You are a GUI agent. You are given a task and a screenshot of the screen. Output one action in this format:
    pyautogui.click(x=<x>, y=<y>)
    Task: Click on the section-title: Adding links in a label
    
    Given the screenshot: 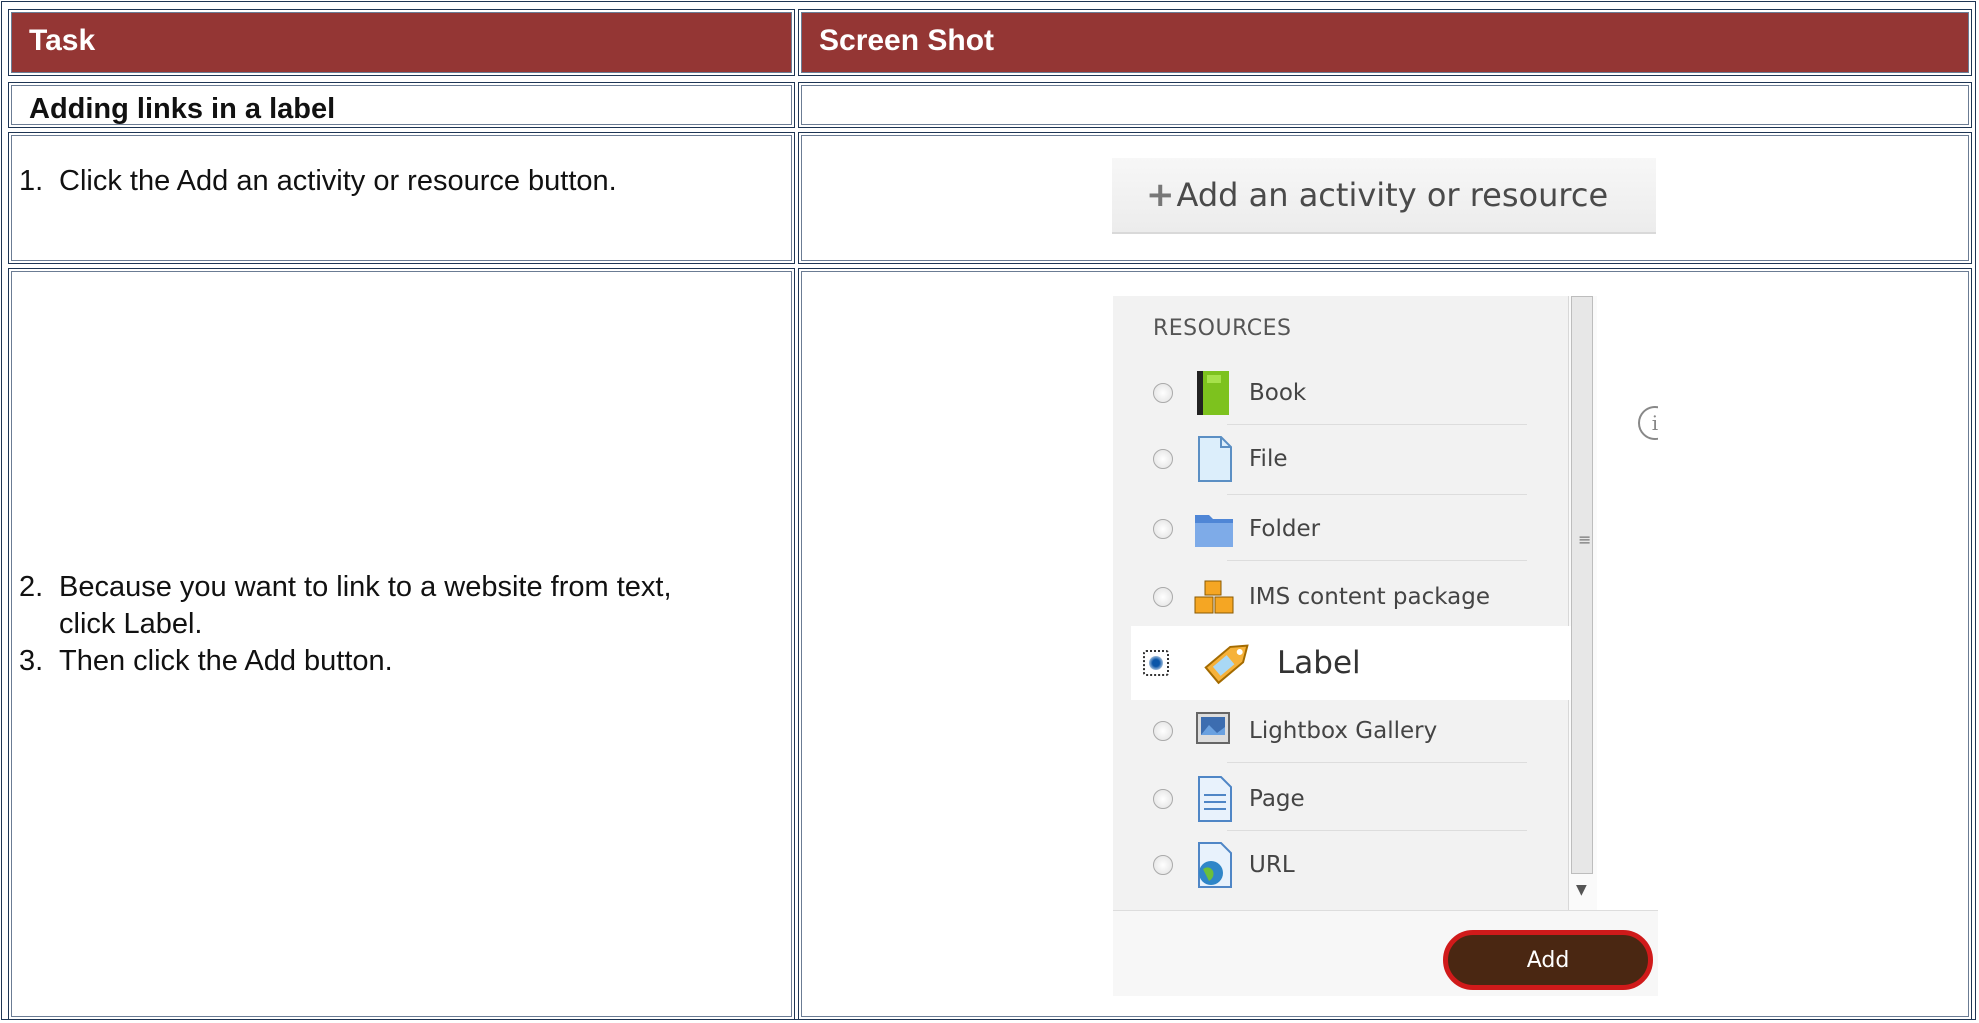 What is the action you would take?
    pyautogui.click(x=182, y=109)
    